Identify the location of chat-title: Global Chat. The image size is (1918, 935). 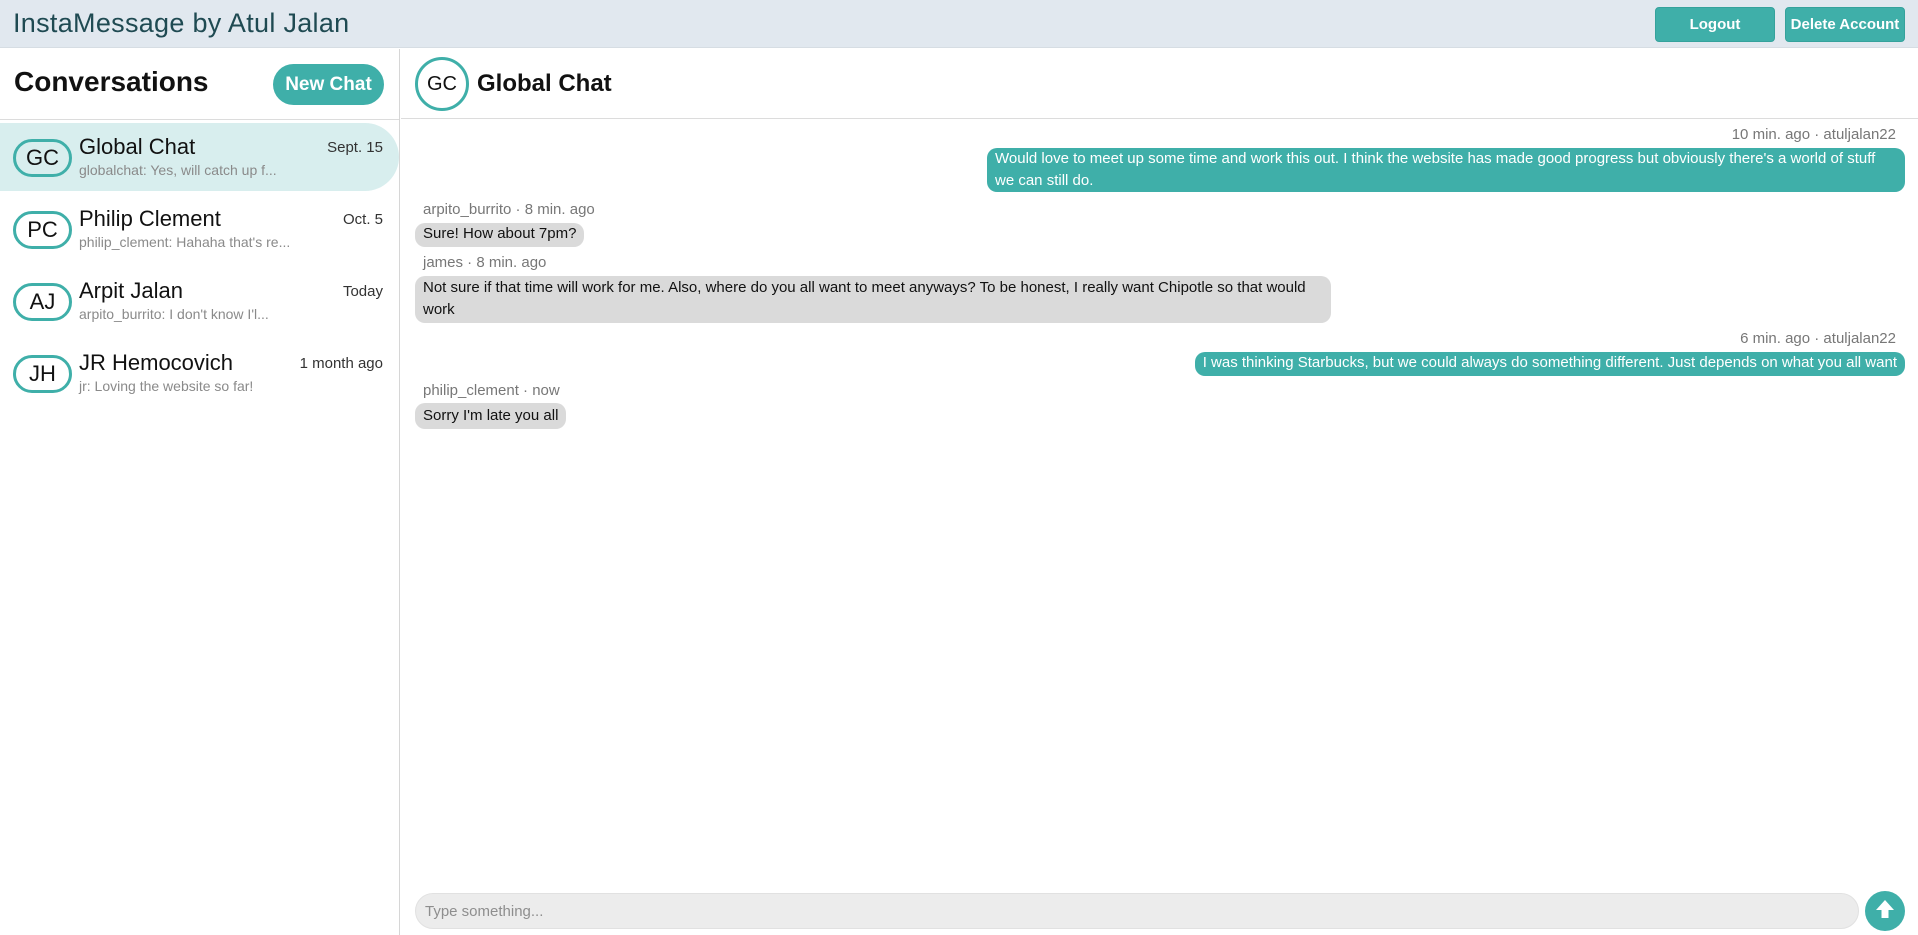
(544, 83).